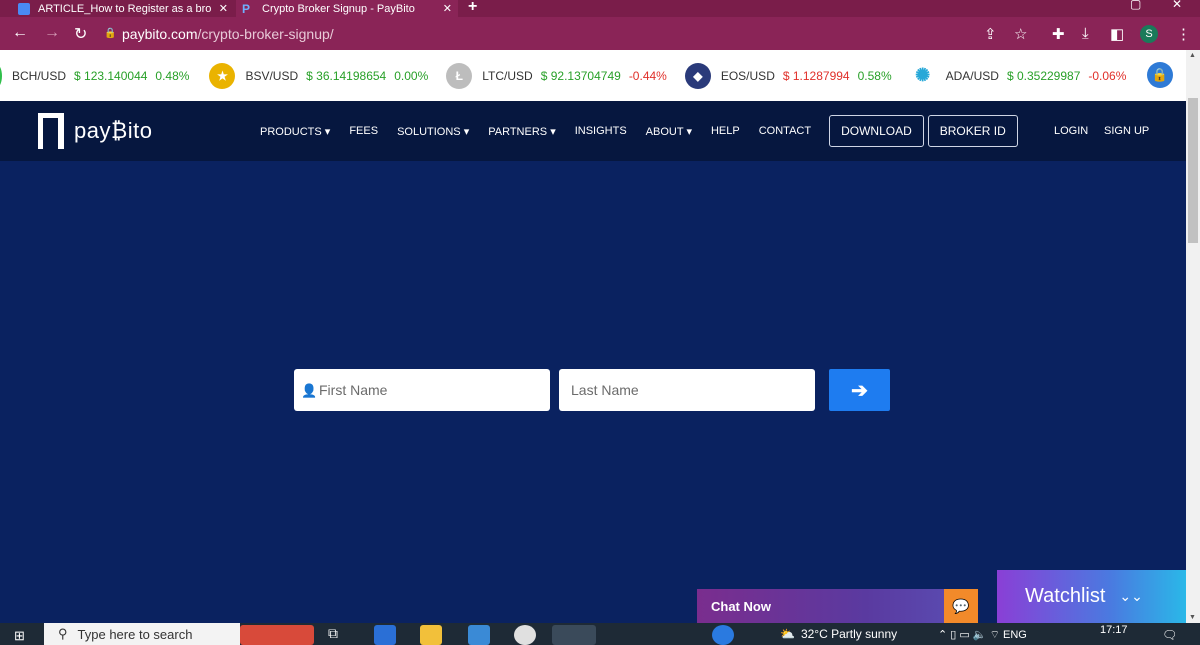 This screenshot has height=645, width=1200. What do you see at coordinates (605, 390) in the screenshot?
I see `last-name-placeholder: Last Name` at bounding box center [605, 390].